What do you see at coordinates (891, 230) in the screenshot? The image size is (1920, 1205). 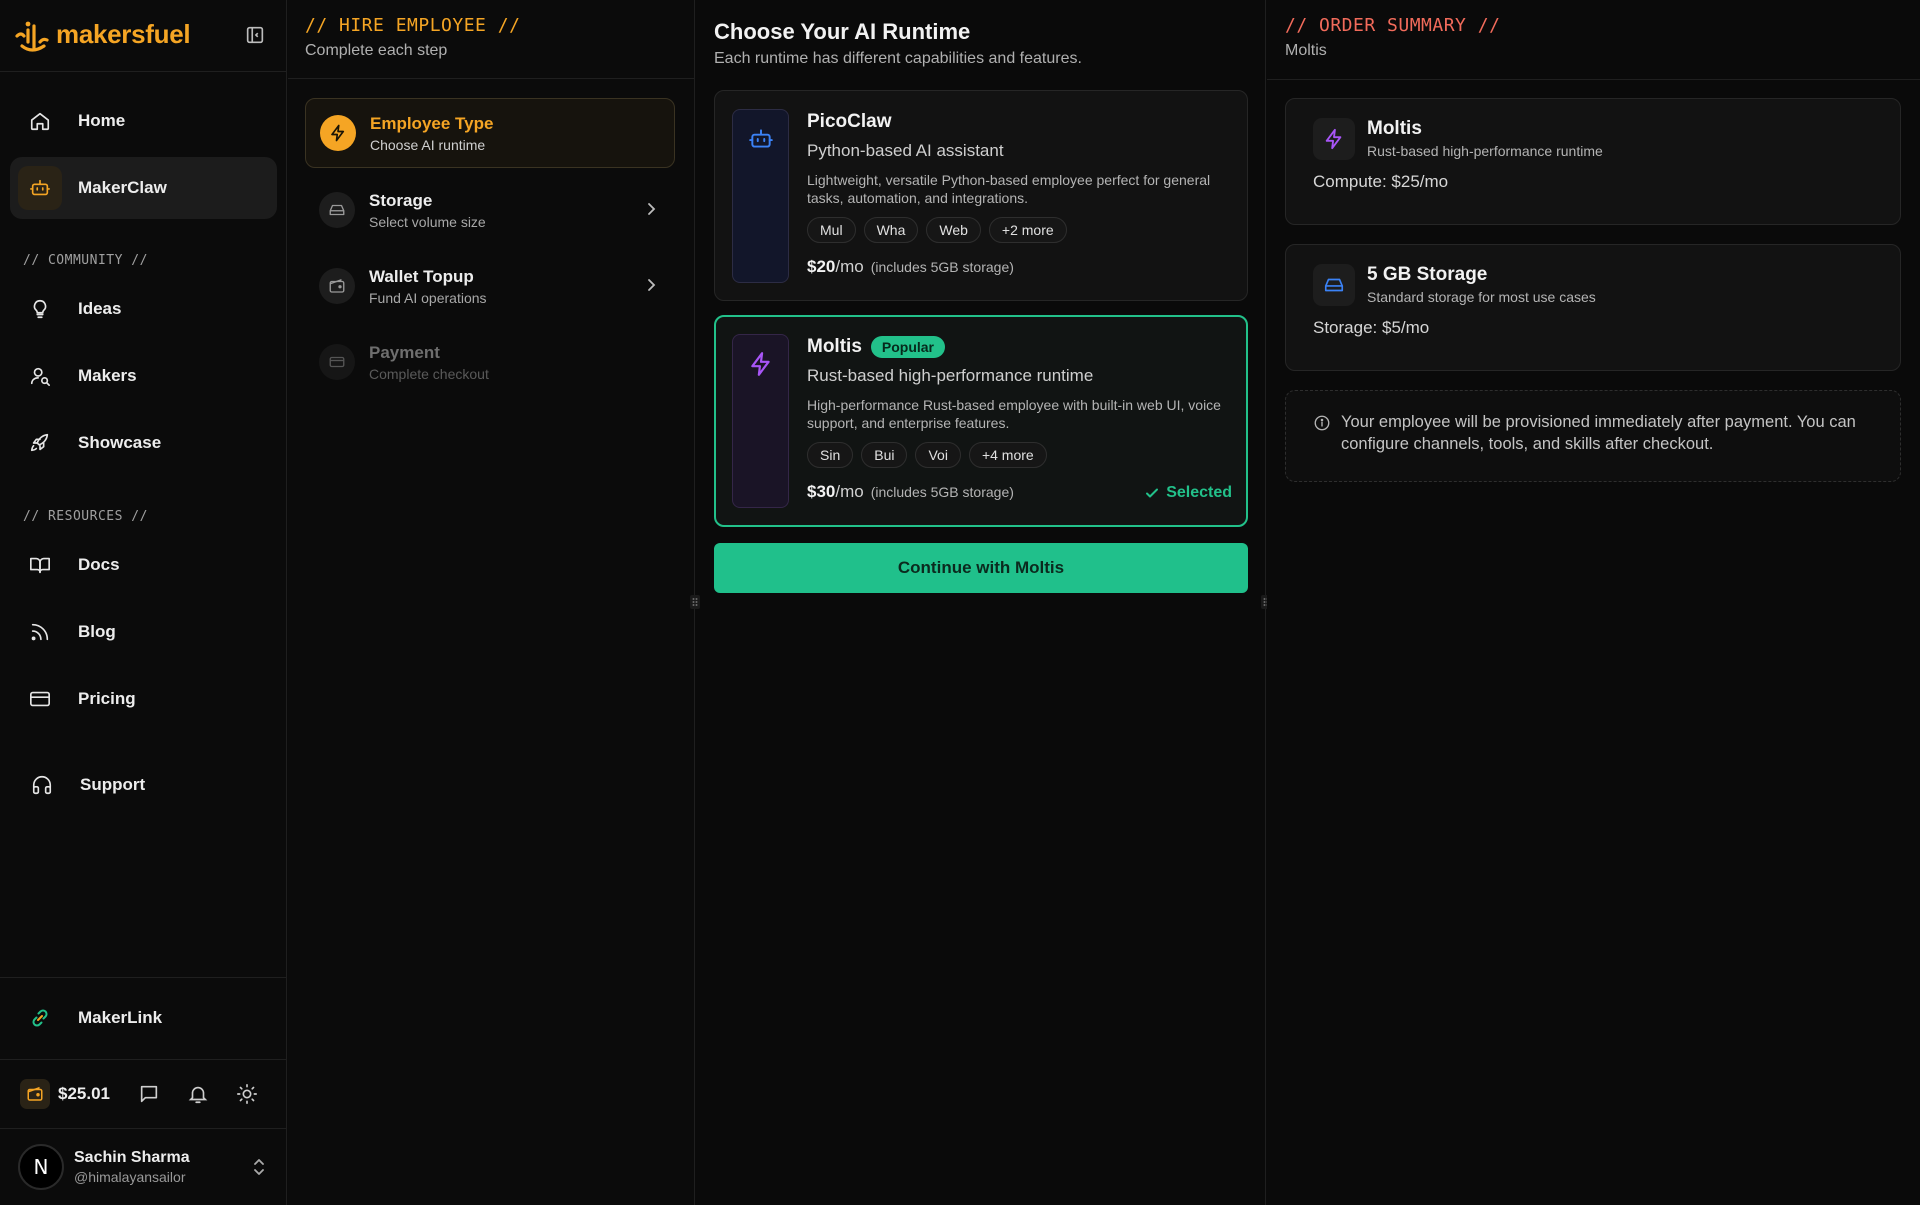 I see `feature-chip: Wha` at bounding box center [891, 230].